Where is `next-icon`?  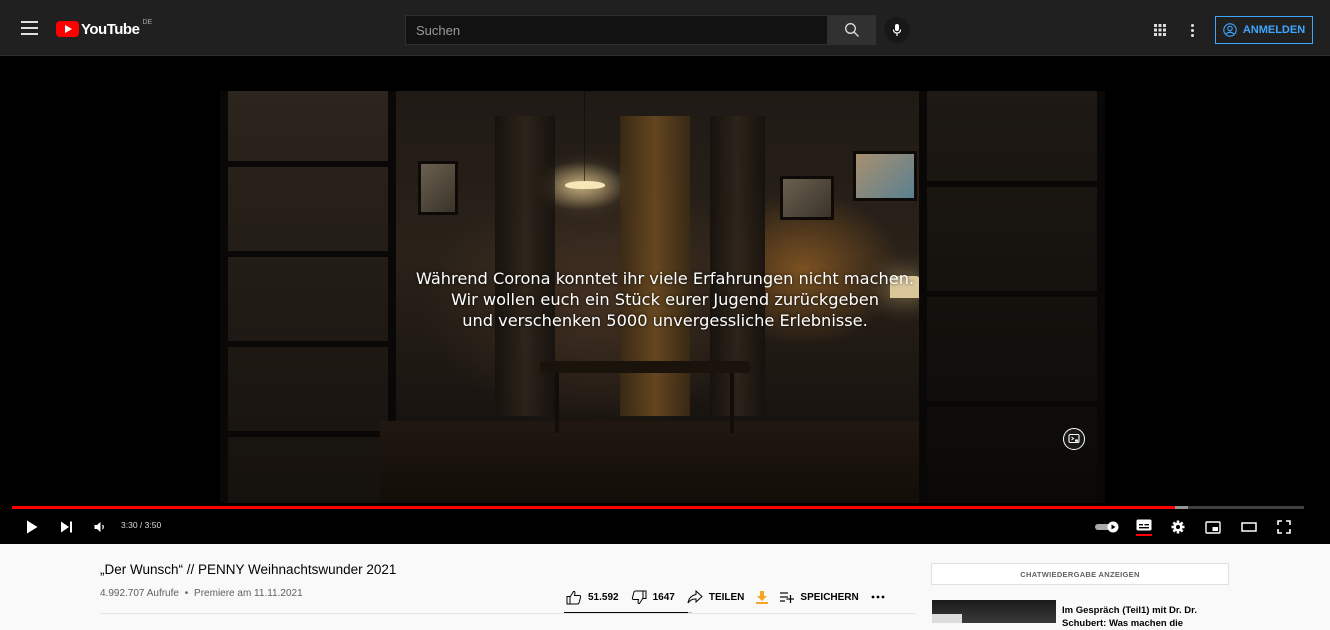
next-icon is located at coordinates (66, 527).